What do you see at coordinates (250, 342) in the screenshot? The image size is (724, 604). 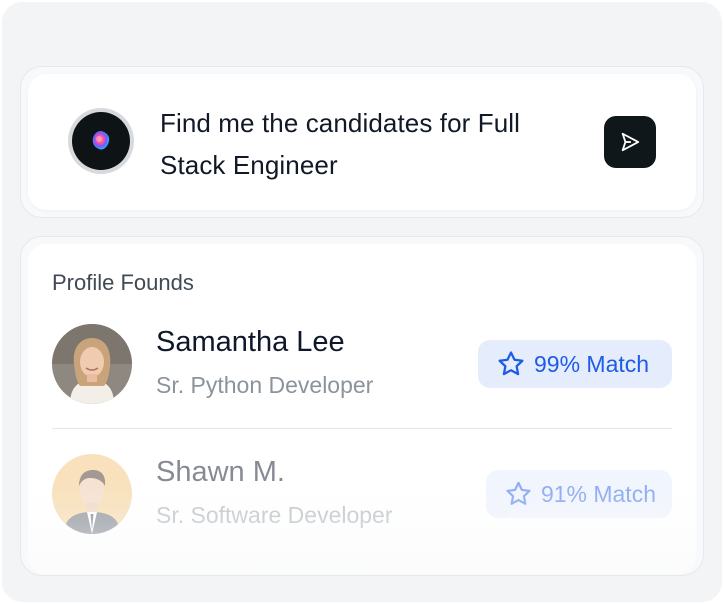 I see `candidate-name: Samantha Lee` at bounding box center [250, 342].